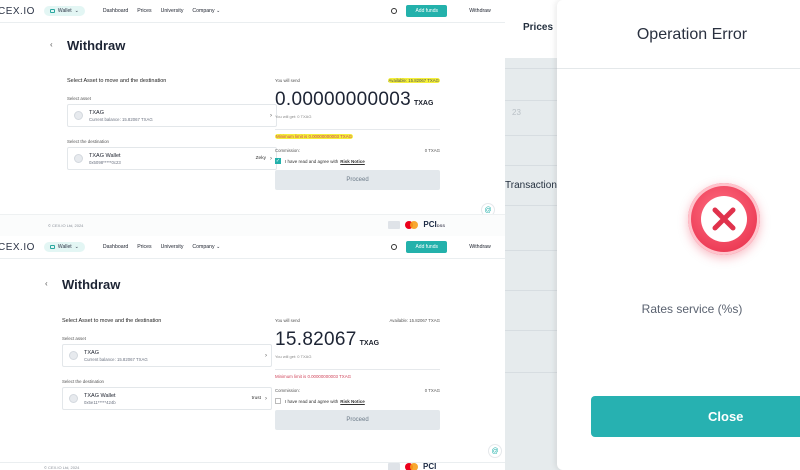 The image size is (800, 470). Describe the element at coordinates (516, 112) in the screenshot. I see `strip-number: 23` at that location.